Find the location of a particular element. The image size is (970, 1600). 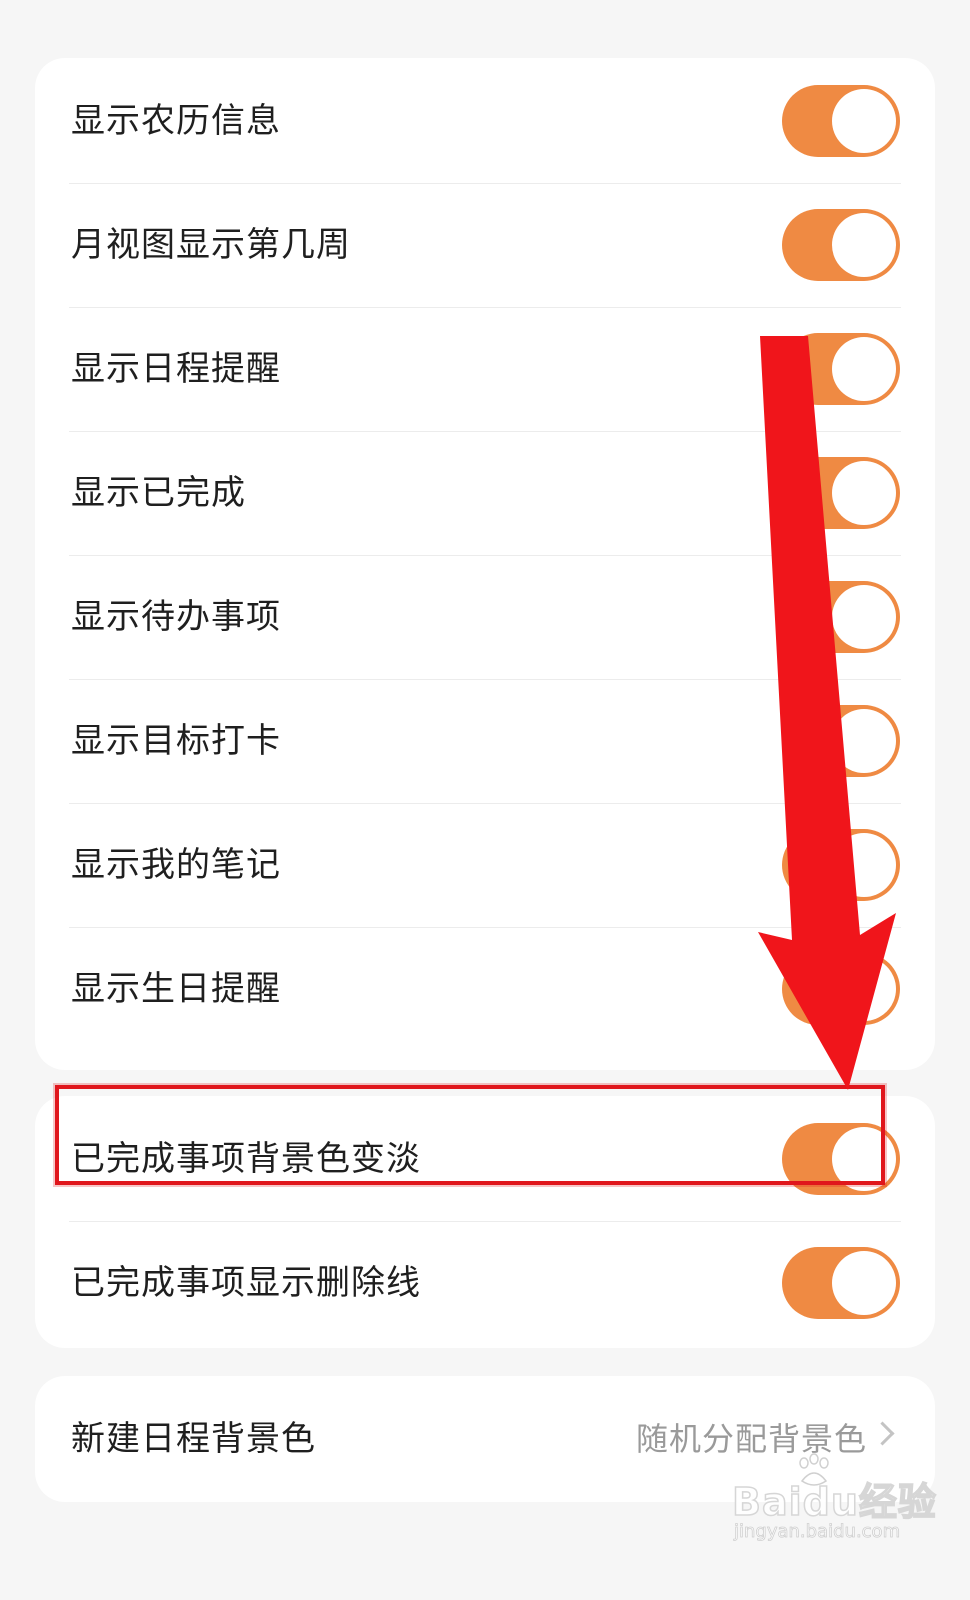

setting-label: 显示我的笔记 is located at coordinates (176, 865).